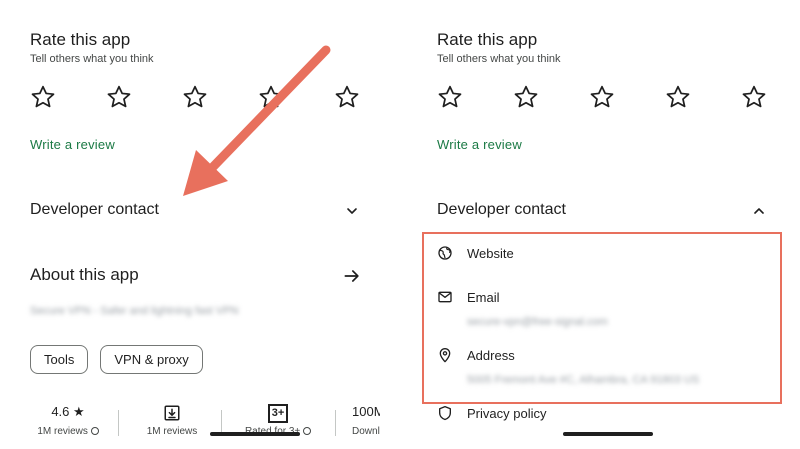  I want to click on location-pin-icon, so click(445, 355).